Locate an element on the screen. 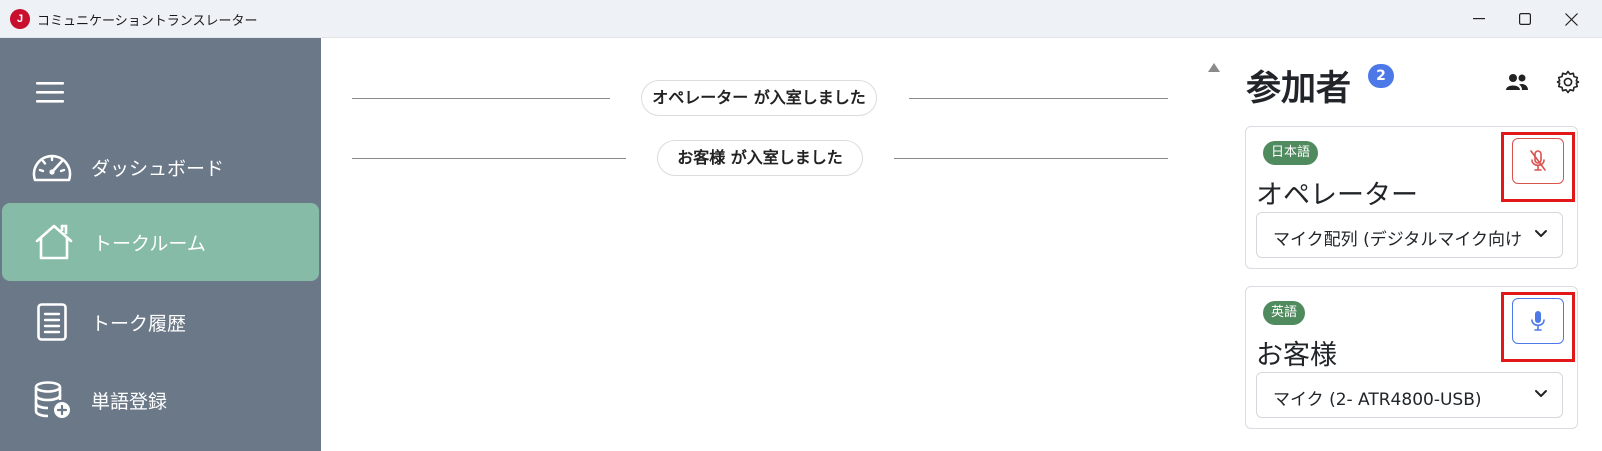 The width and height of the screenshot is (1602, 451). maximize-button is located at coordinates (1525, 19).